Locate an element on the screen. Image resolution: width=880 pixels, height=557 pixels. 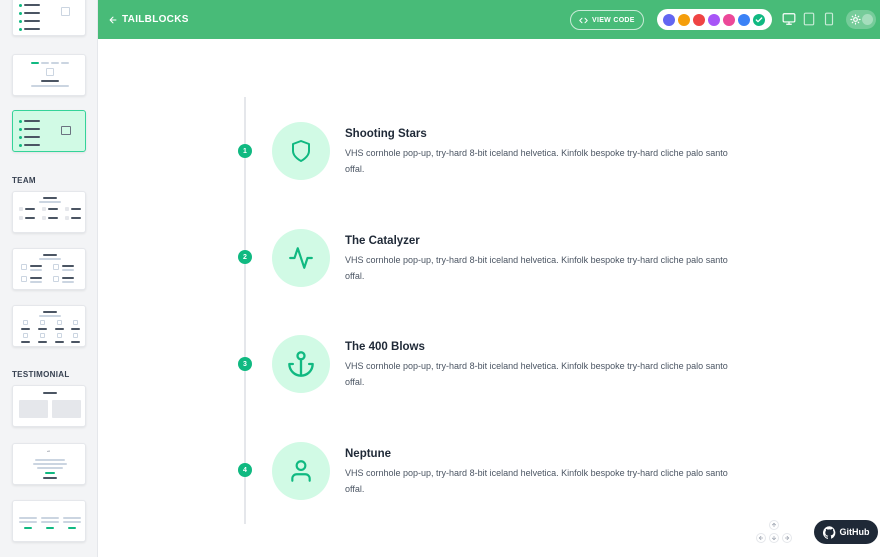
user-icon is located at coordinates (301, 471).